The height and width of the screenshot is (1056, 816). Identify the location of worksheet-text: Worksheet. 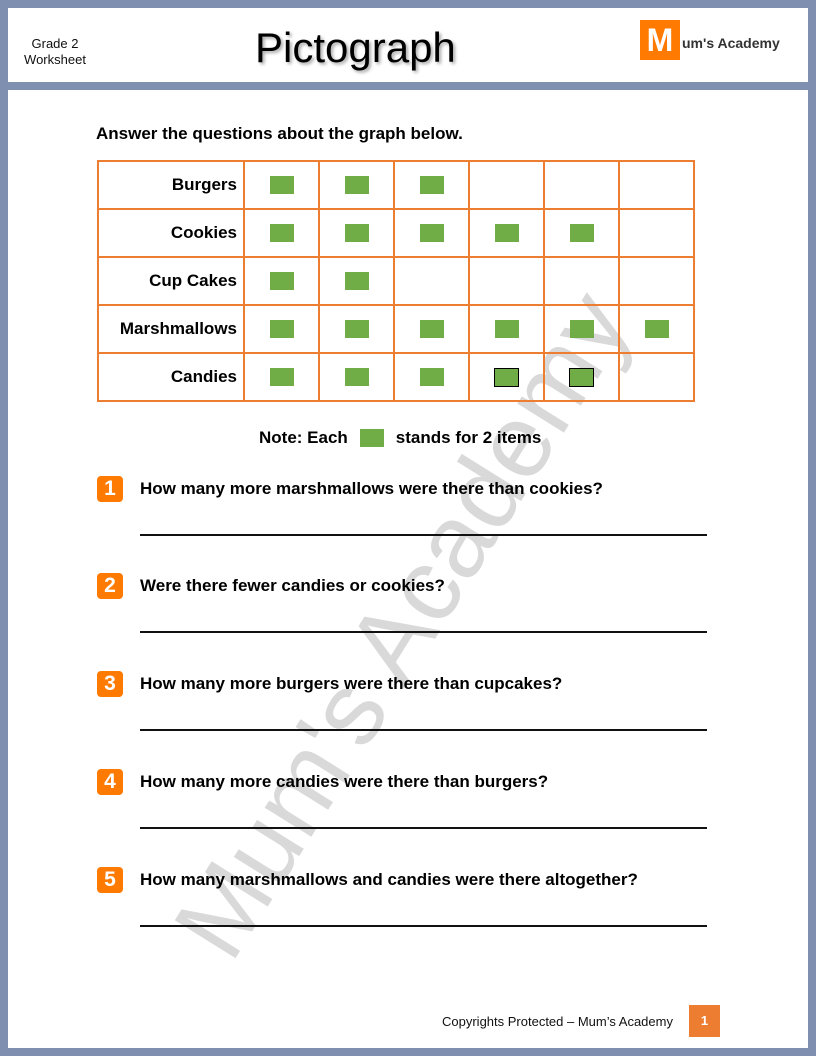
(55, 59).